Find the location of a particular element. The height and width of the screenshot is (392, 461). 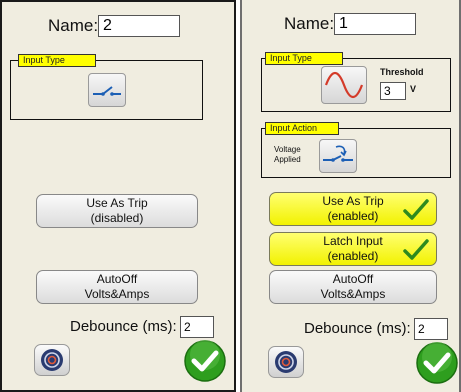

input-type-group: Input Type is located at coordinates (106, 87).